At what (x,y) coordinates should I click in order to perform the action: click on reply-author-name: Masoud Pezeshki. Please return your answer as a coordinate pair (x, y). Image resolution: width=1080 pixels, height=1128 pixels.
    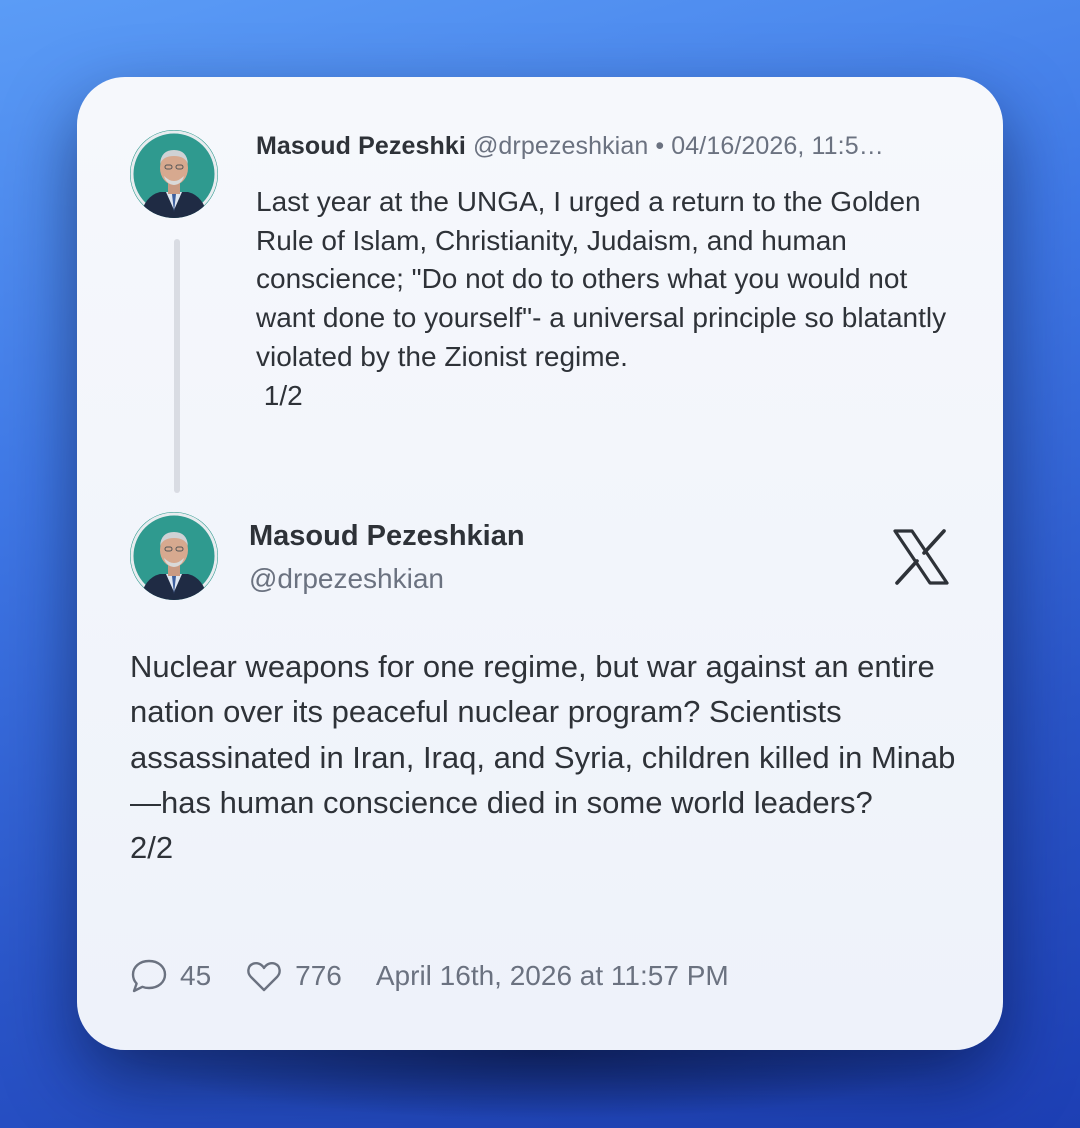
    Looking at the image, I should click on (361, 146).